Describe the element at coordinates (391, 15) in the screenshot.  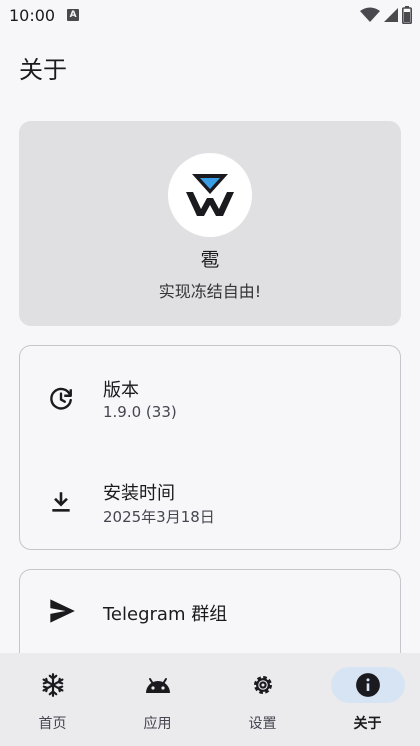
I see `signal-icon` at that location.